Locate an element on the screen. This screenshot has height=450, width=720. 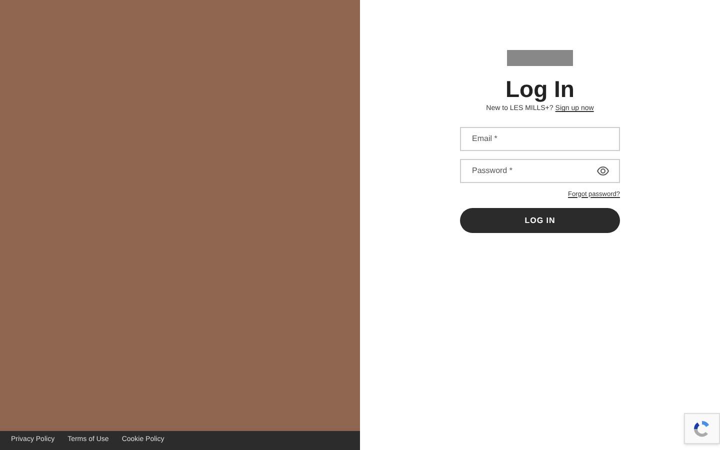
recaptcha-icon is located at coordinates (702, 428).